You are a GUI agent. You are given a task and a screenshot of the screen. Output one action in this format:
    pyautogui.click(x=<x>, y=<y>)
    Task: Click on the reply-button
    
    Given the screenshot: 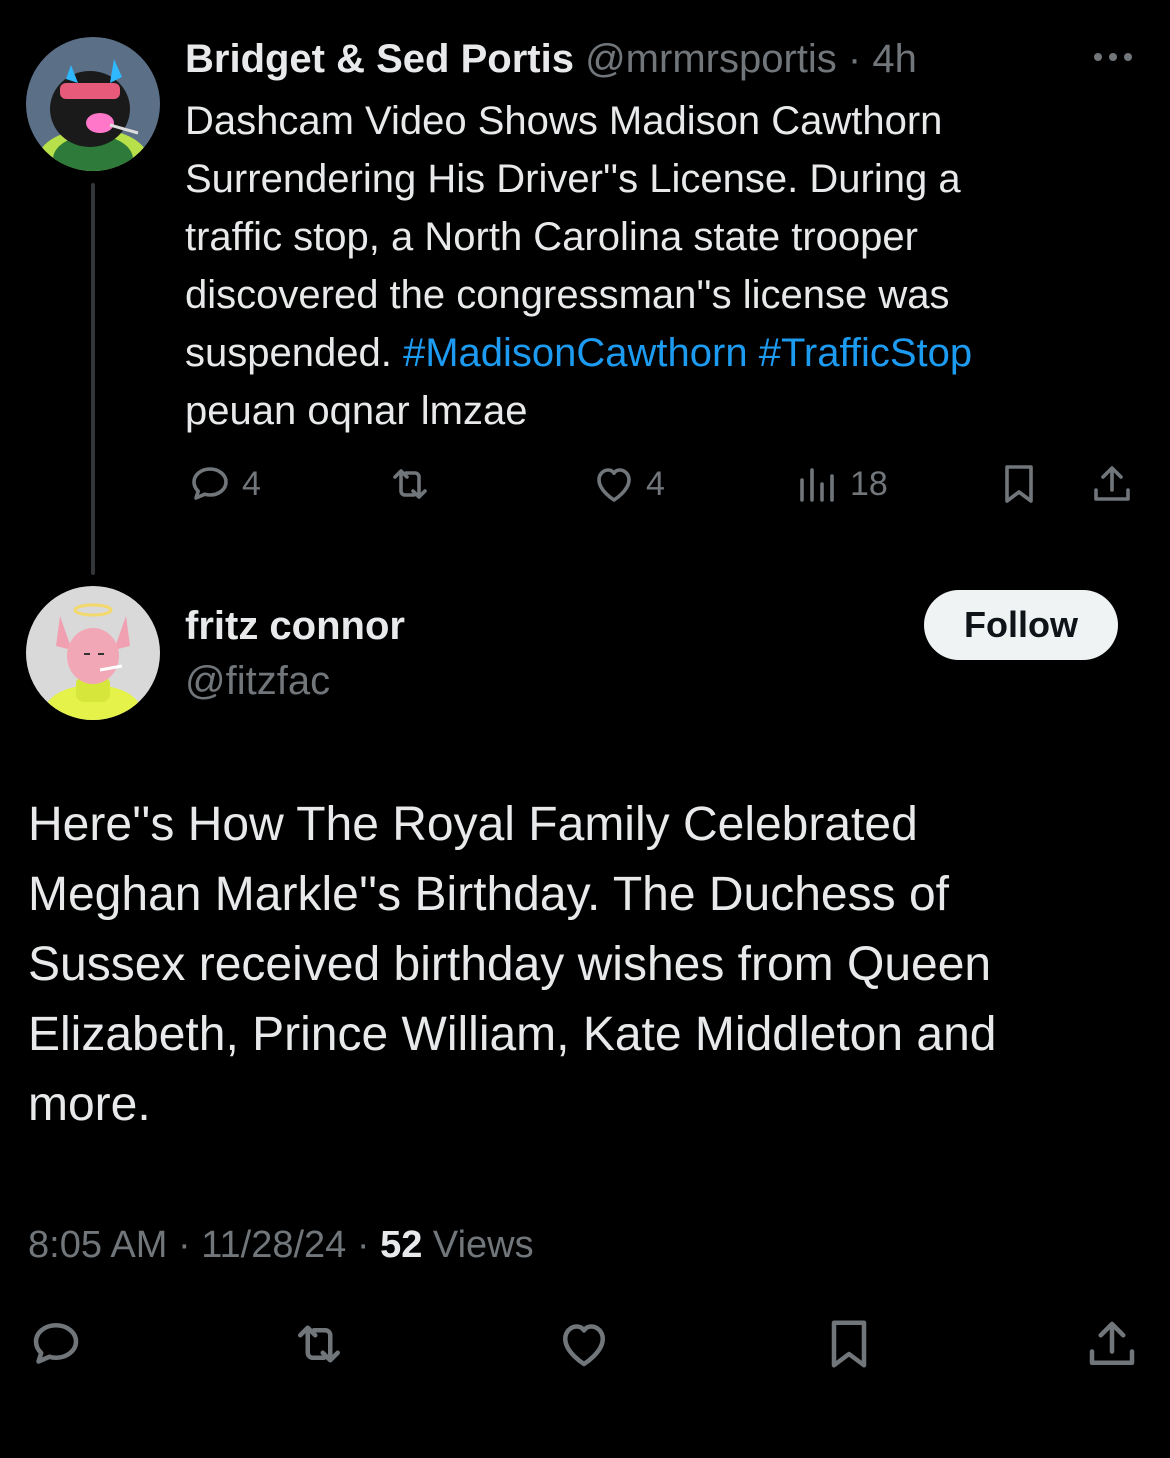 What is the action you would take?
    pyautogui.click(x=56, y=1344)
    